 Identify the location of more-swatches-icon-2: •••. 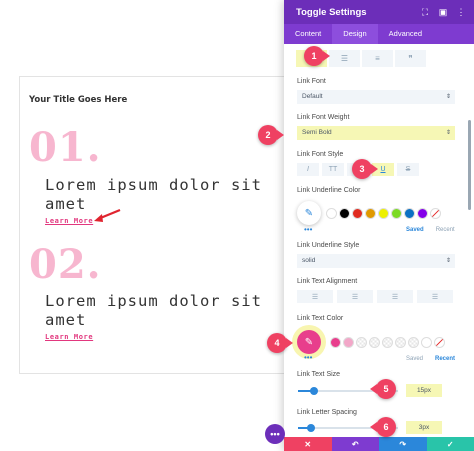
(308, 357).